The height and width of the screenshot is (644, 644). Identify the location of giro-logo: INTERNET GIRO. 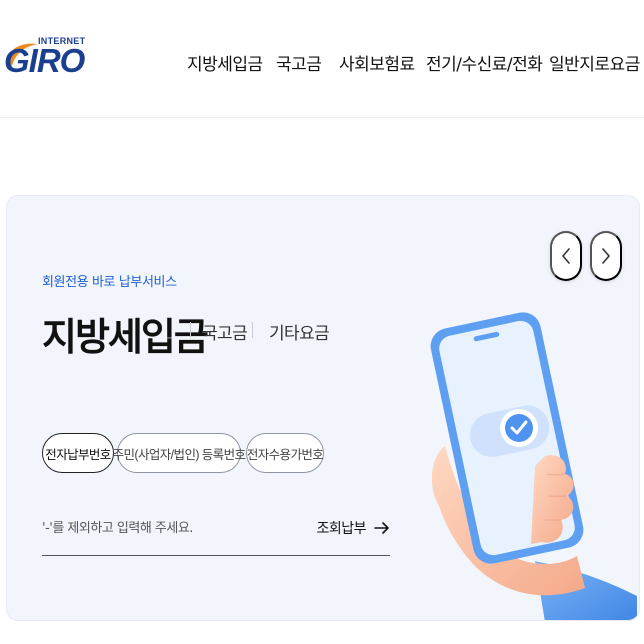
(44, 61).